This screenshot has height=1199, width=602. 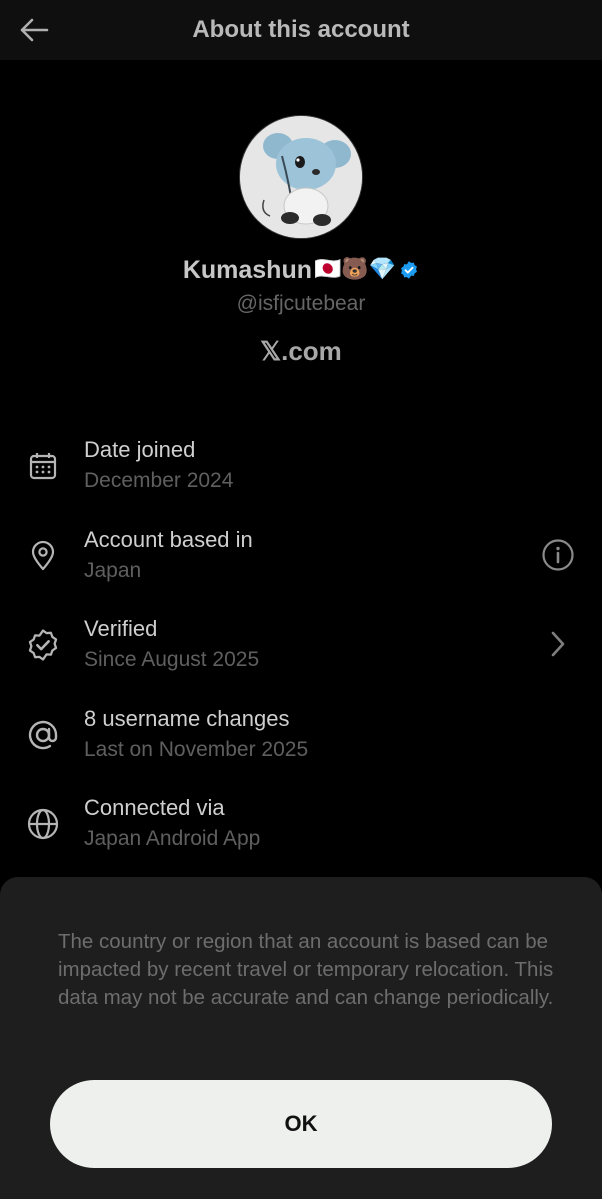 I want to click on avatar, so click(x=301, y=177).